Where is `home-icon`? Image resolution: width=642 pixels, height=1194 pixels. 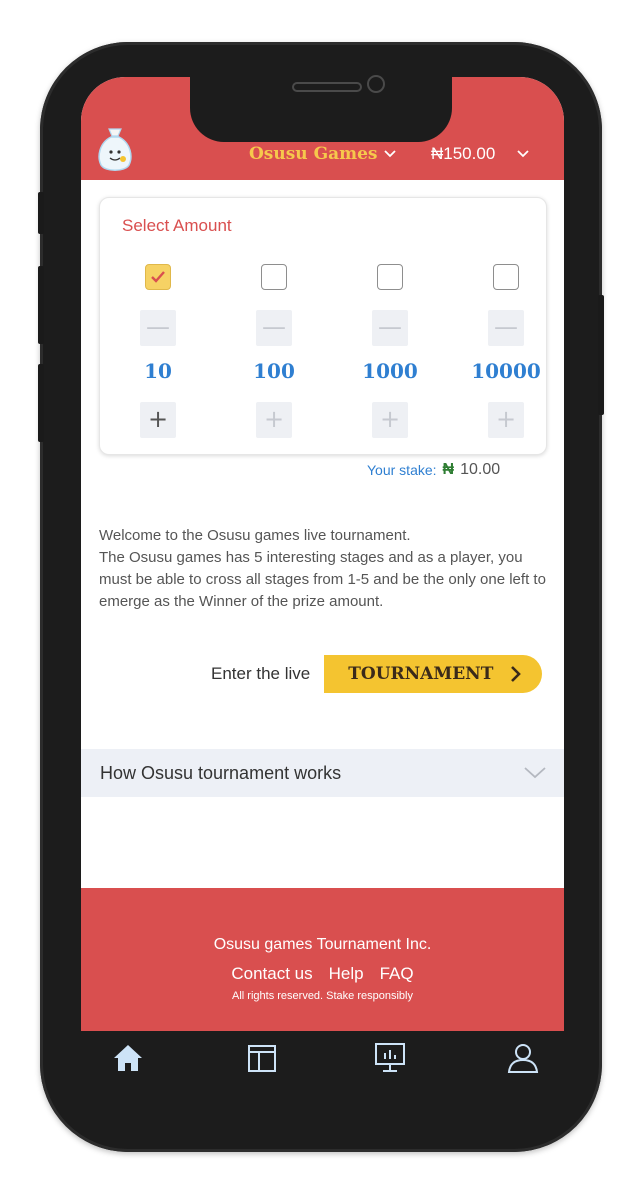 home-icon is located at coordinates (128, 1058).